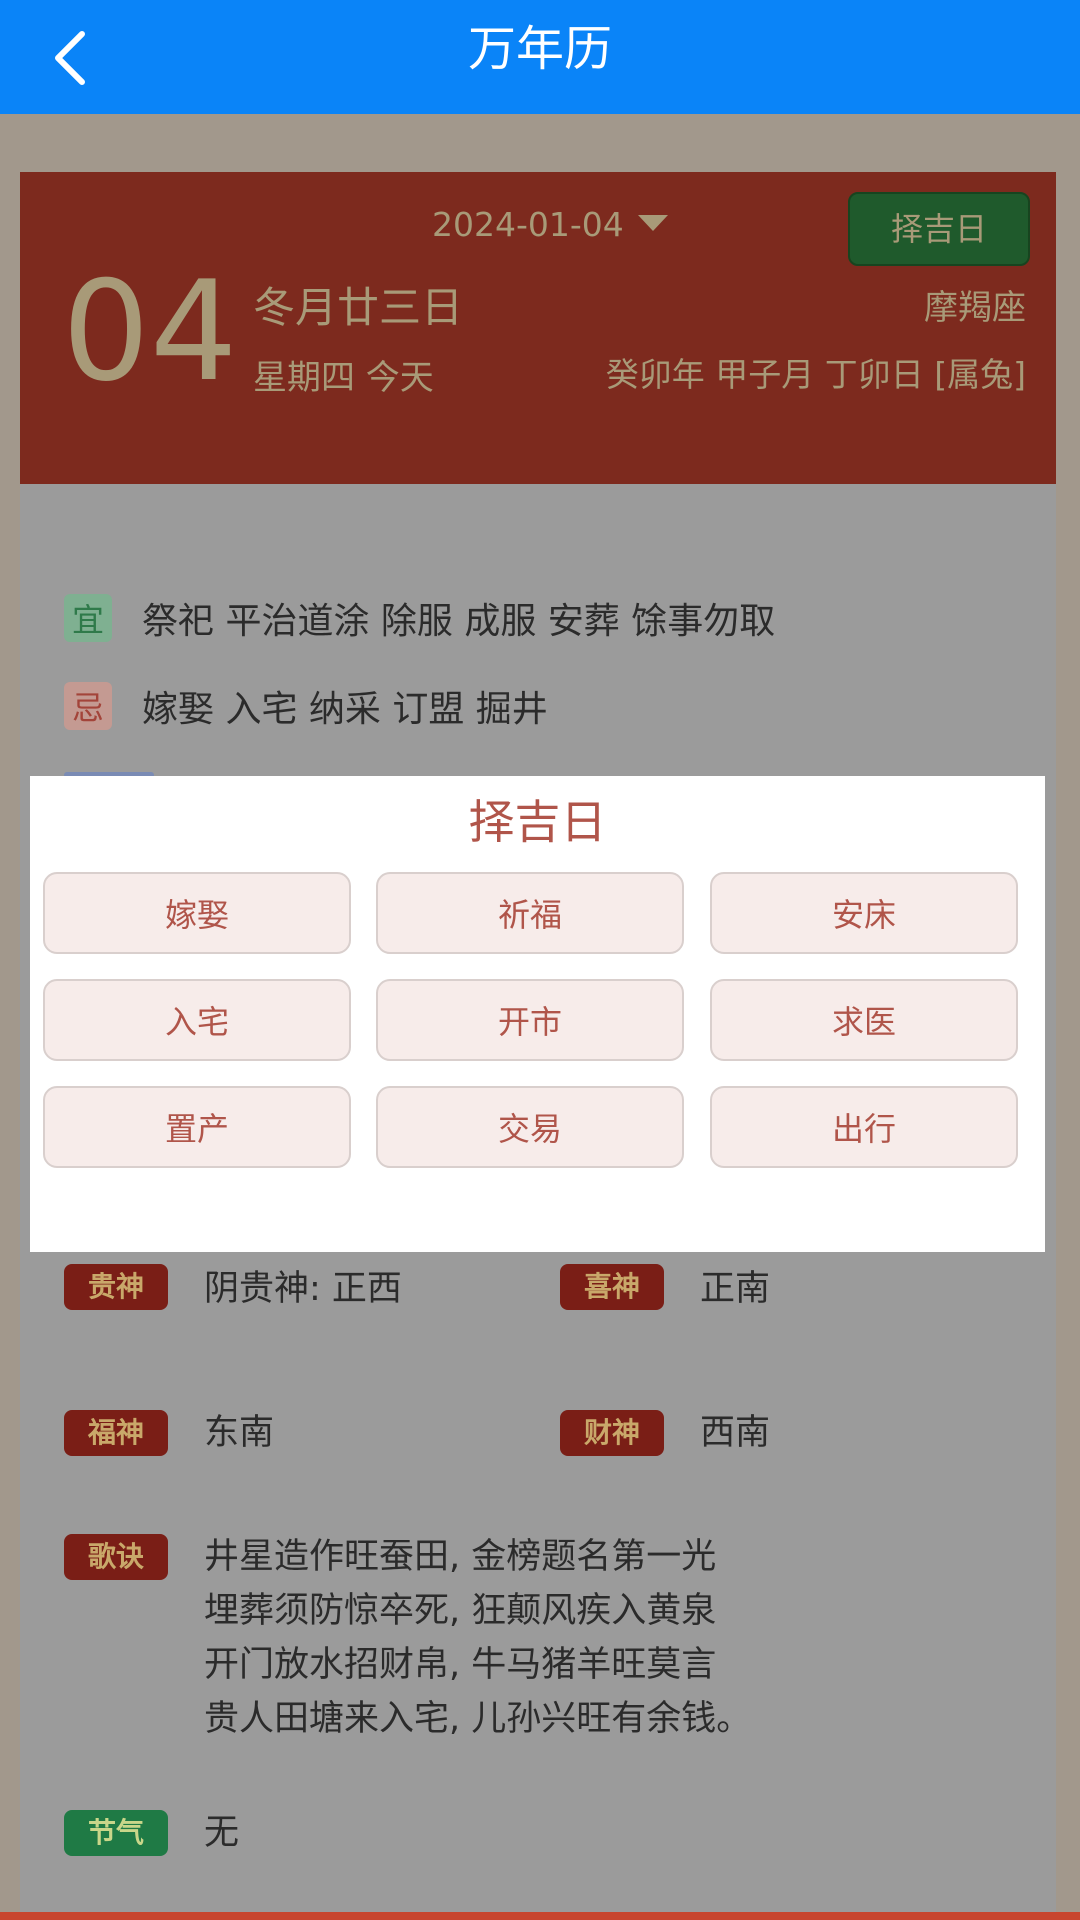 This screenshot has width=1080, height=1920. Describe the element at coordinates (459, 621) in the screenshot. I see `yi-text: 祭祀 平治道涂 除服 成服 安葬 馀事勿取` at that location.